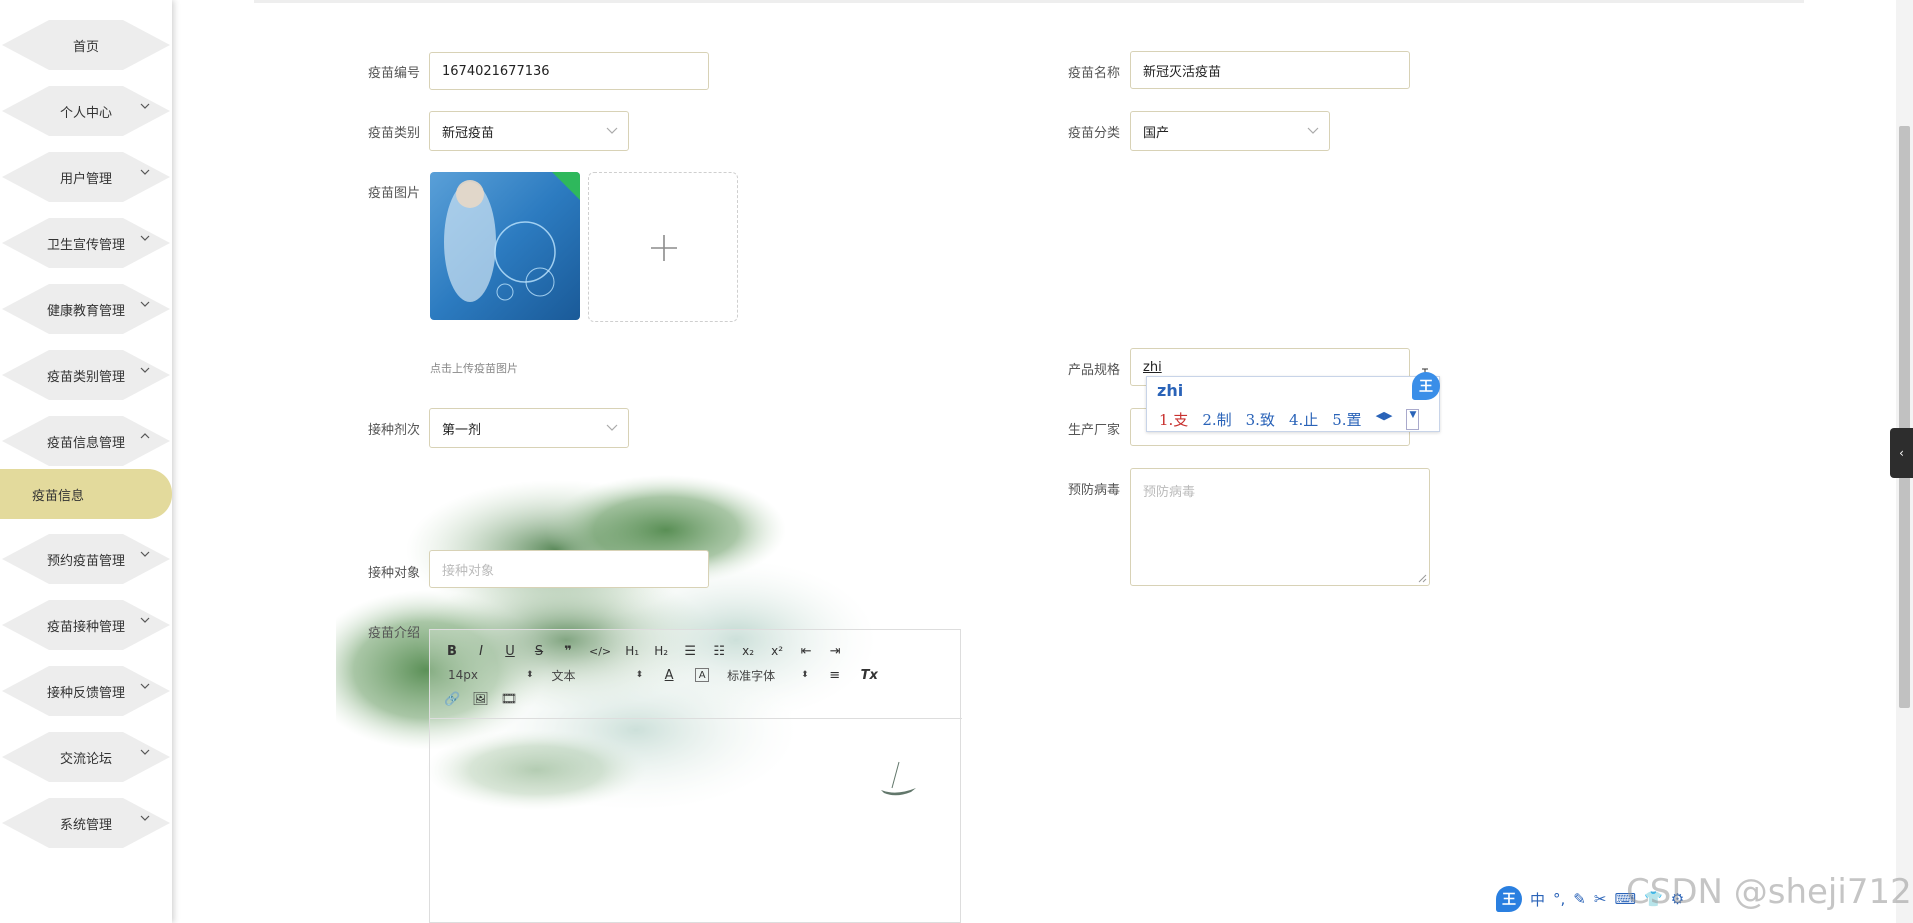 Image resolution: width=1913 pixels, height=923 pixels. What do you see at coordinates (835, 651) in the screenshot?
I see `indent-icon: ⇥` at bounding box center [835, 651].